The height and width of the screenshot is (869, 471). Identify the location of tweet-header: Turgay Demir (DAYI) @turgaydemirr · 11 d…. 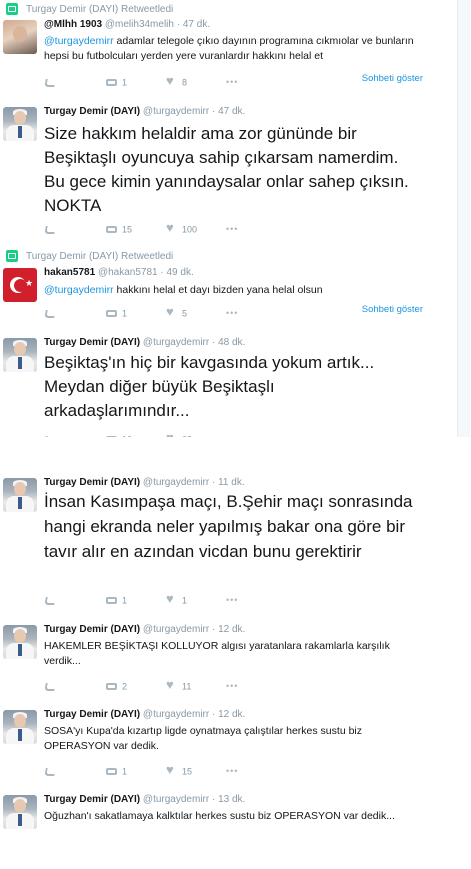
(144, 482).